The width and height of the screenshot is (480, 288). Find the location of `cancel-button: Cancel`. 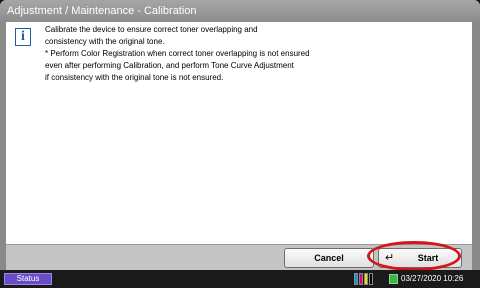

cancel-button: Cancel is located at coordinates (329, 258).